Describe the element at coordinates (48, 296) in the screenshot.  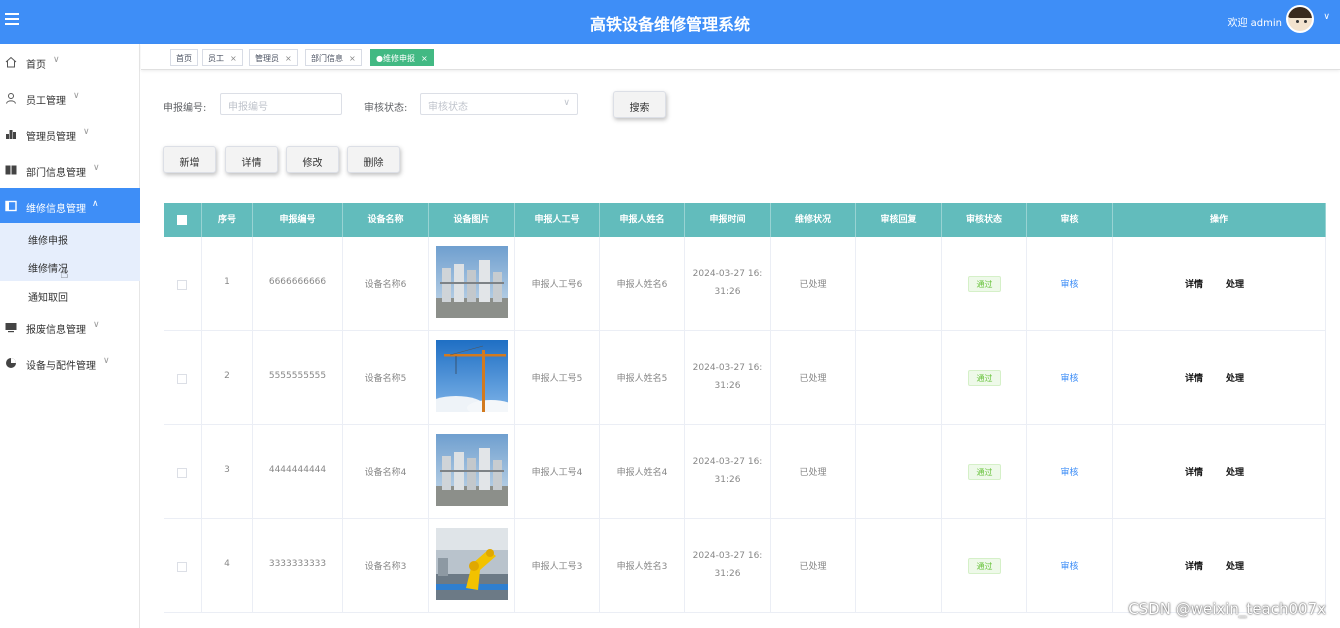
I see `submenu-item-pickup-notice: 通知取回` at that location.